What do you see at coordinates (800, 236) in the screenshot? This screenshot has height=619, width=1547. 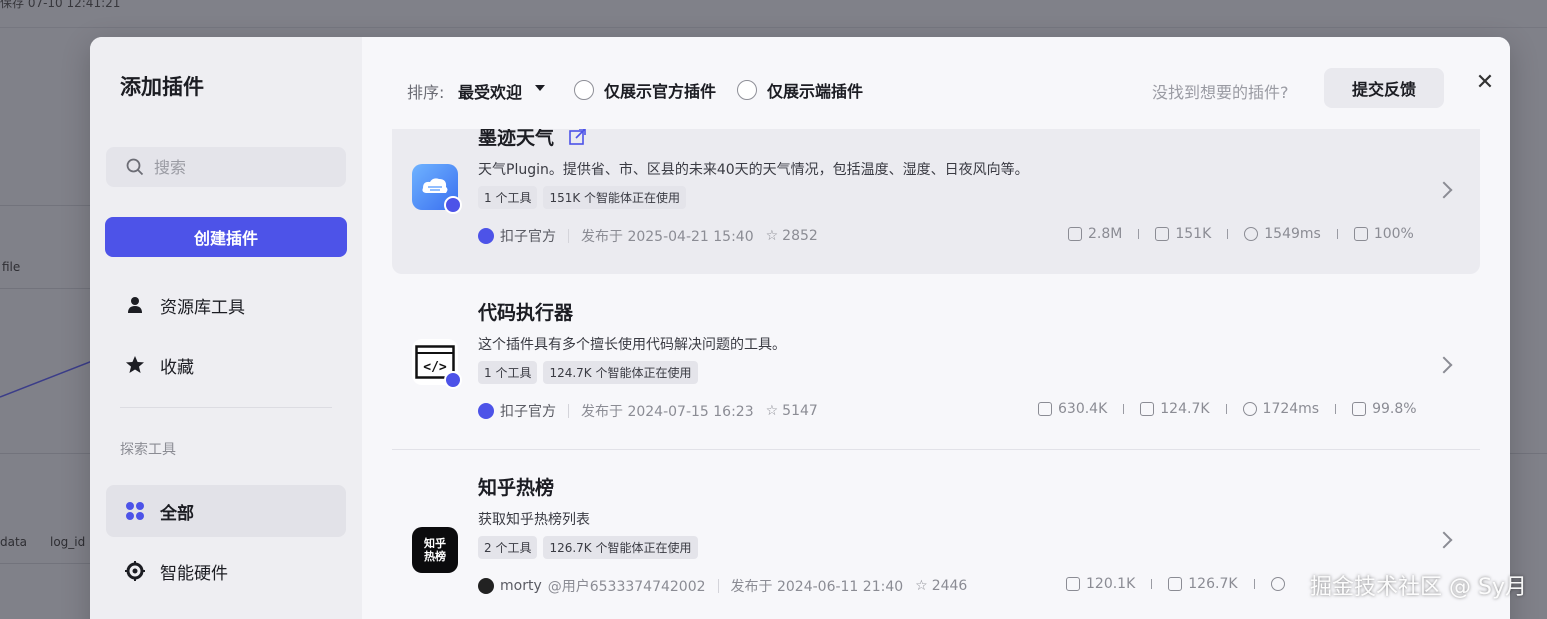 I see `star-count: 2852` at bounding box center [800, 236].